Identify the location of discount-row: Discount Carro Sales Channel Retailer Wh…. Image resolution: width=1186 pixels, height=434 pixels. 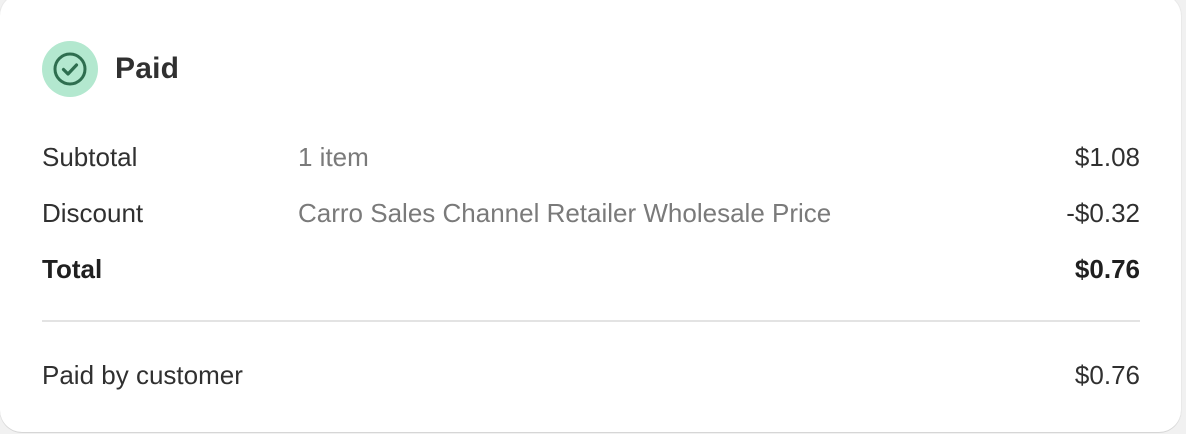
(591, 213).